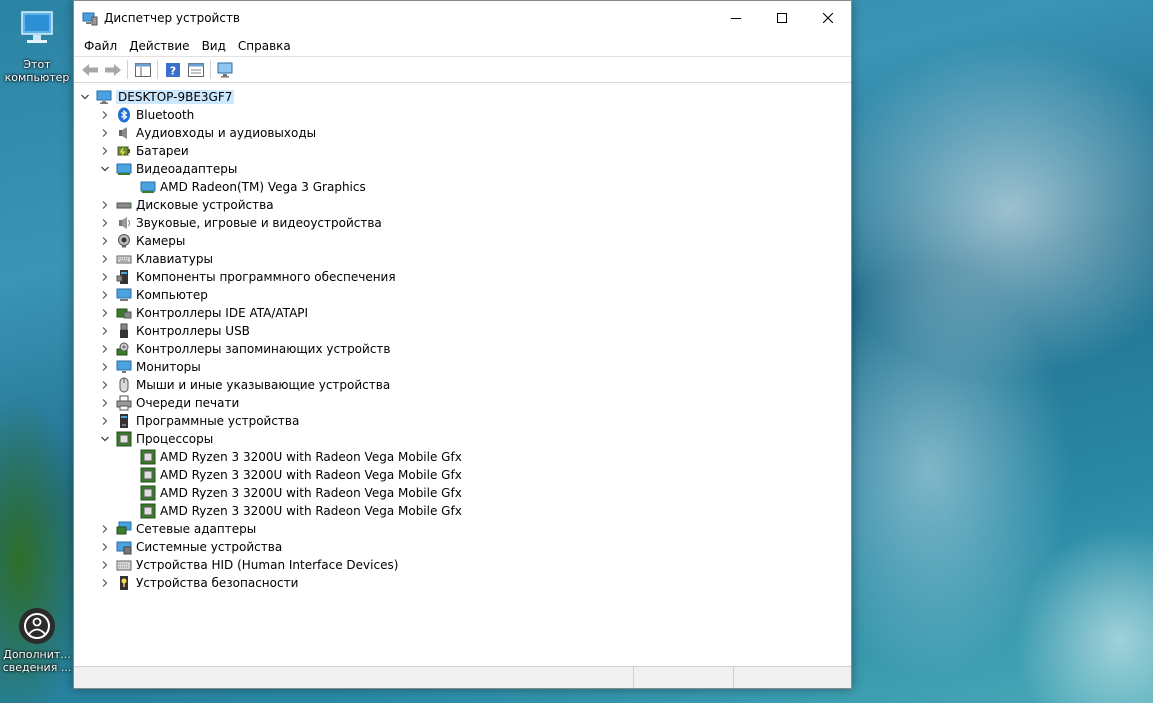 The image size is (1153, 703). Describe the element at coordinates (264, 46) in the screenshot. I see `menu-help: Справка` at that location.